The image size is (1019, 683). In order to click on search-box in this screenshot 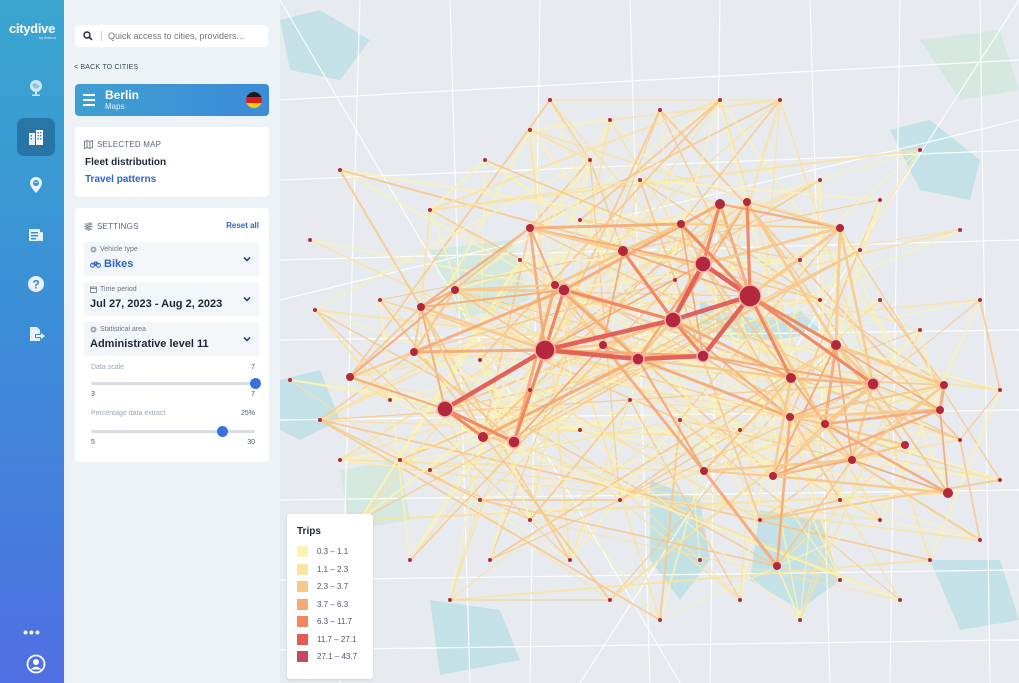, I will do `click(171, 36)`.